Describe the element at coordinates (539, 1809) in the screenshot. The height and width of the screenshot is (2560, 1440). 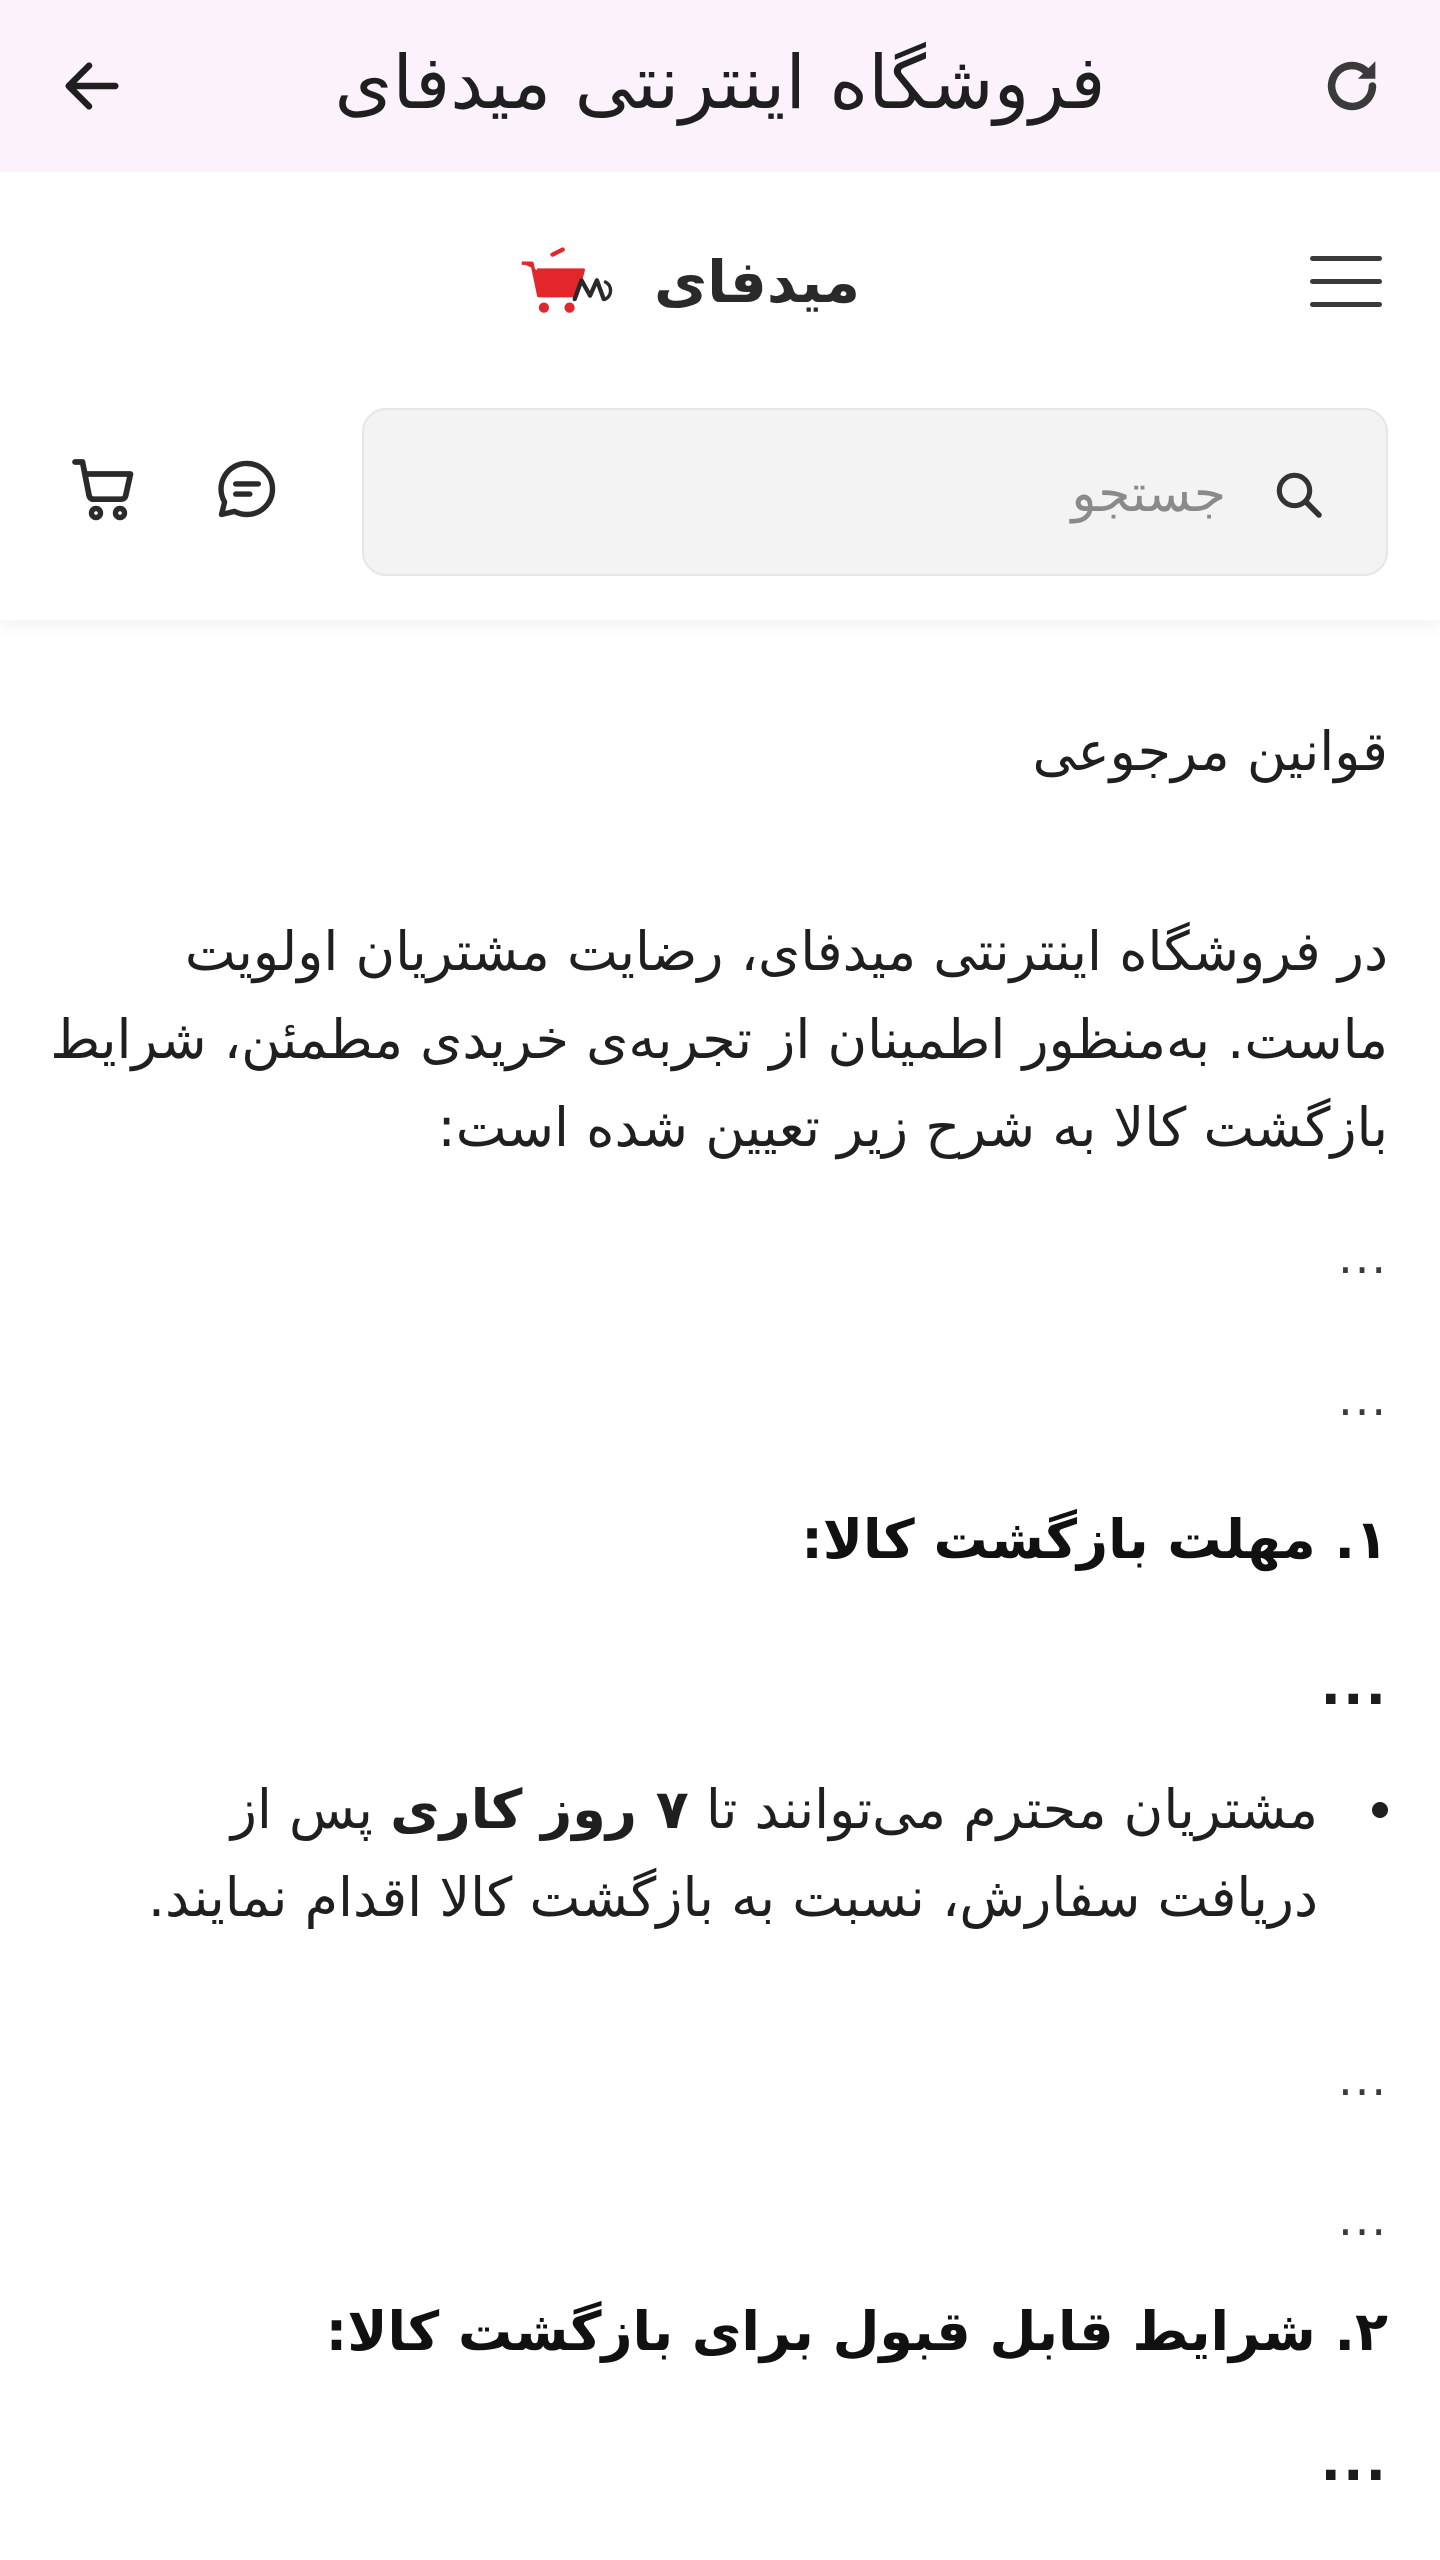
I see `bullet-bold-text: ۷ روز کاری` at that location.